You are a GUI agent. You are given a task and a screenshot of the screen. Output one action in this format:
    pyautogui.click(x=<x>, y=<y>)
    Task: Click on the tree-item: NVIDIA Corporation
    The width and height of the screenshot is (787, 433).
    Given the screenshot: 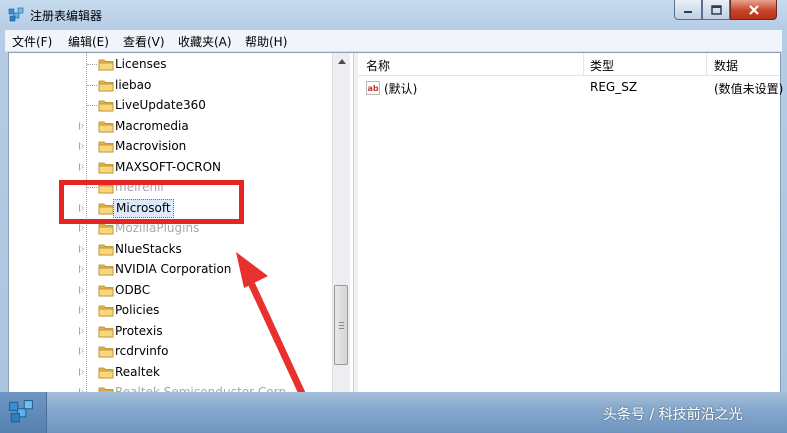 What is the action you would take?
    pyautogui.click(x=169, y=269)
    